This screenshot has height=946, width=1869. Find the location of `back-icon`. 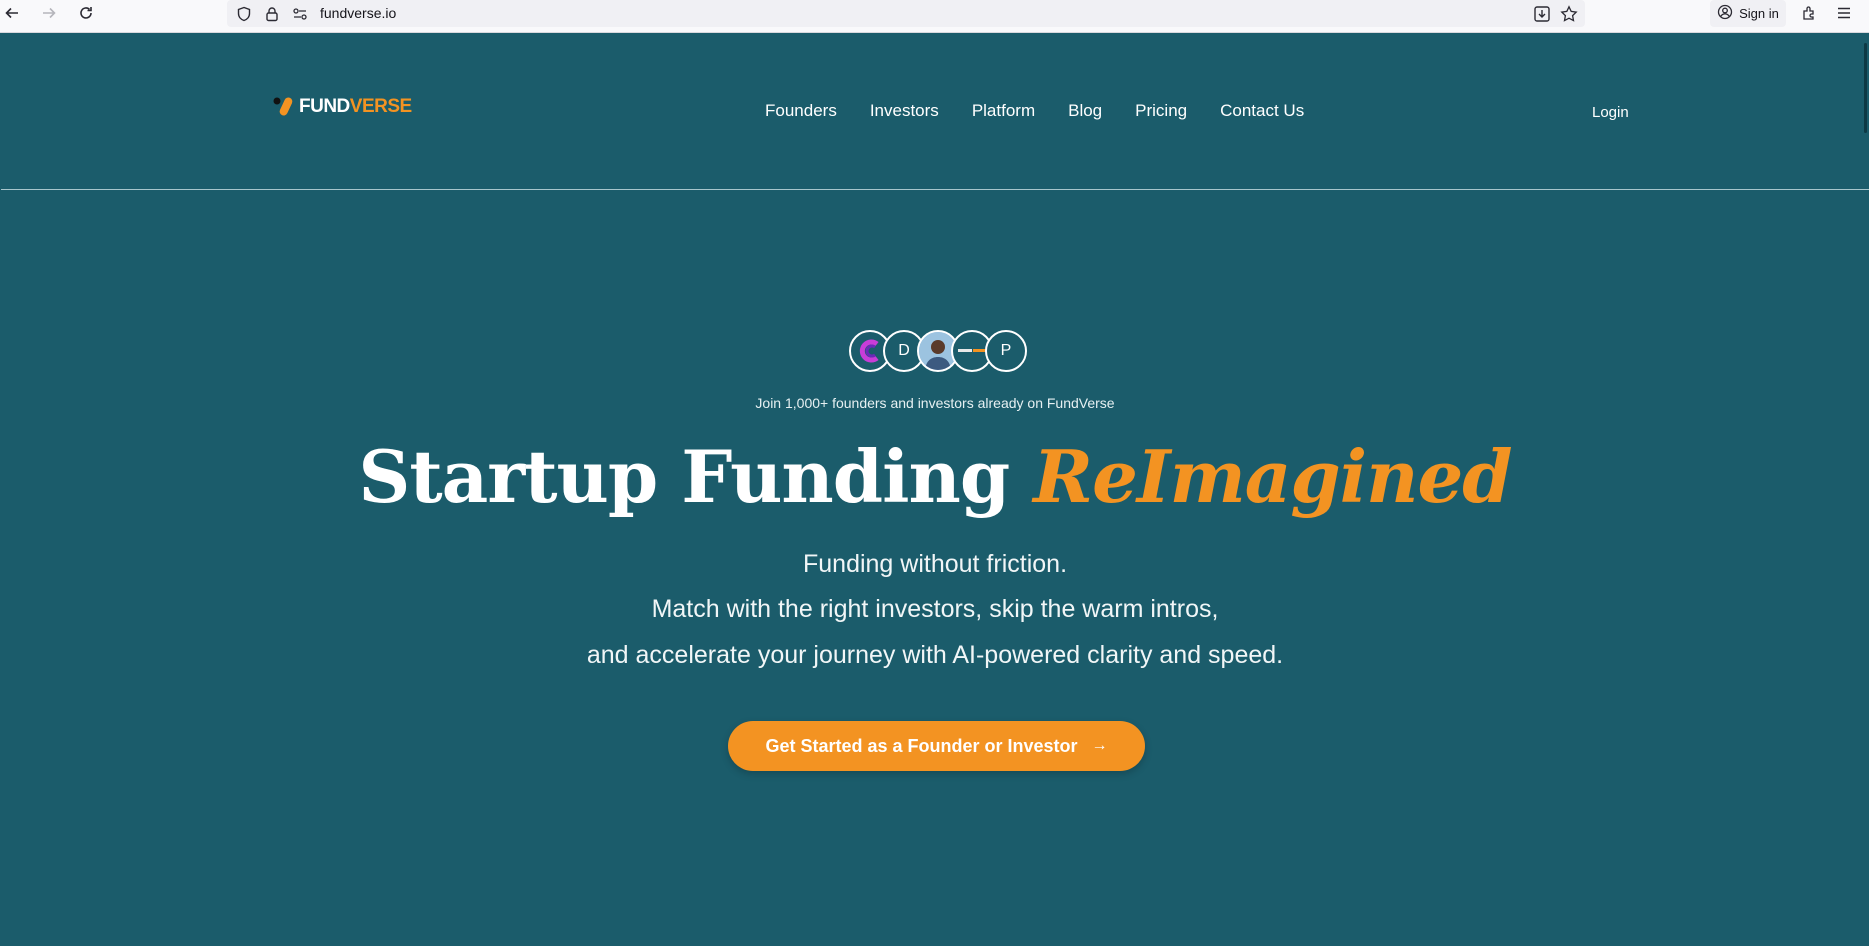

back-icon is located at coordinates (12, 13).